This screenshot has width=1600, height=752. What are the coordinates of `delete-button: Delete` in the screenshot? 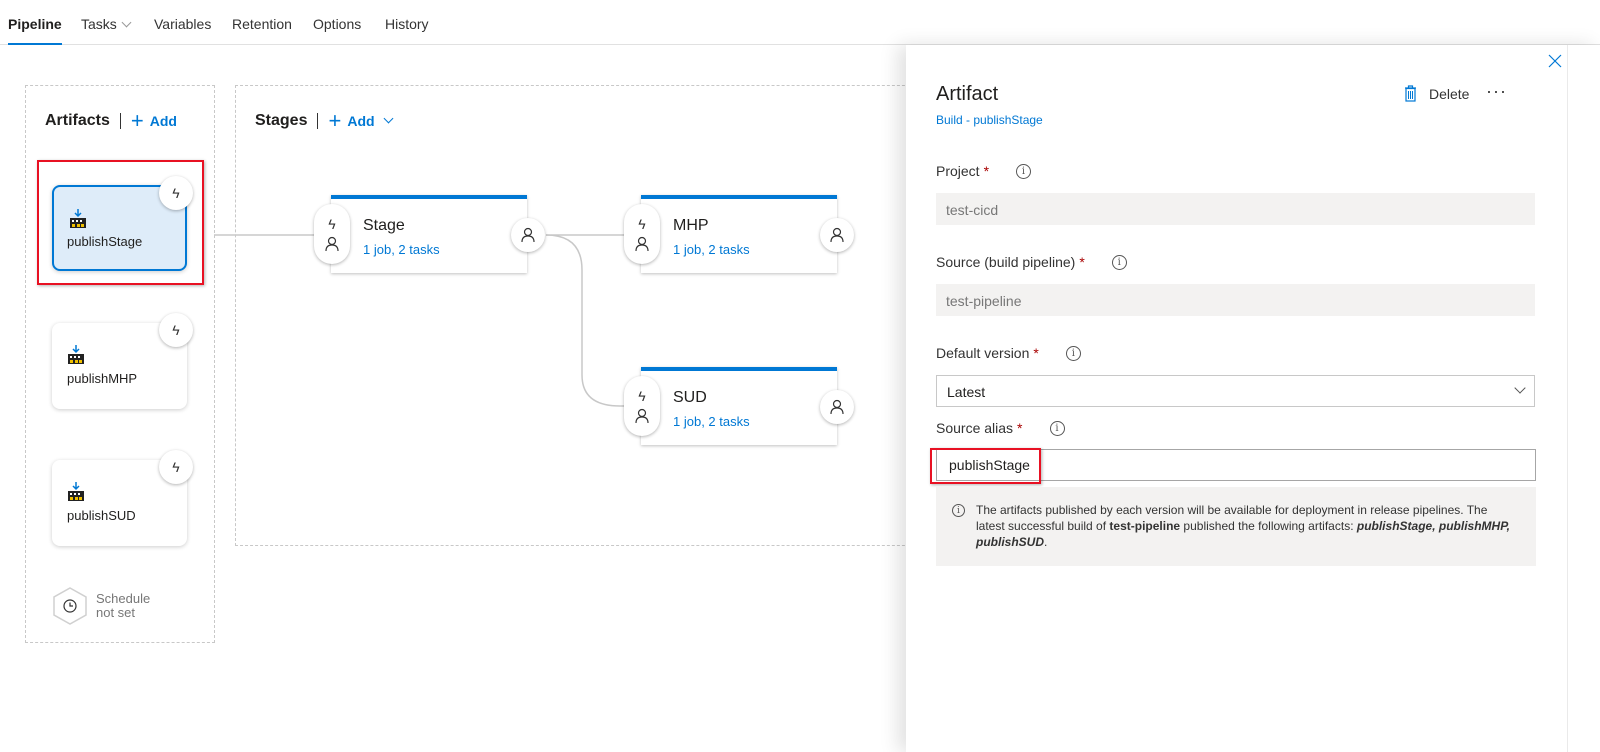 It's located at (1436, 93).